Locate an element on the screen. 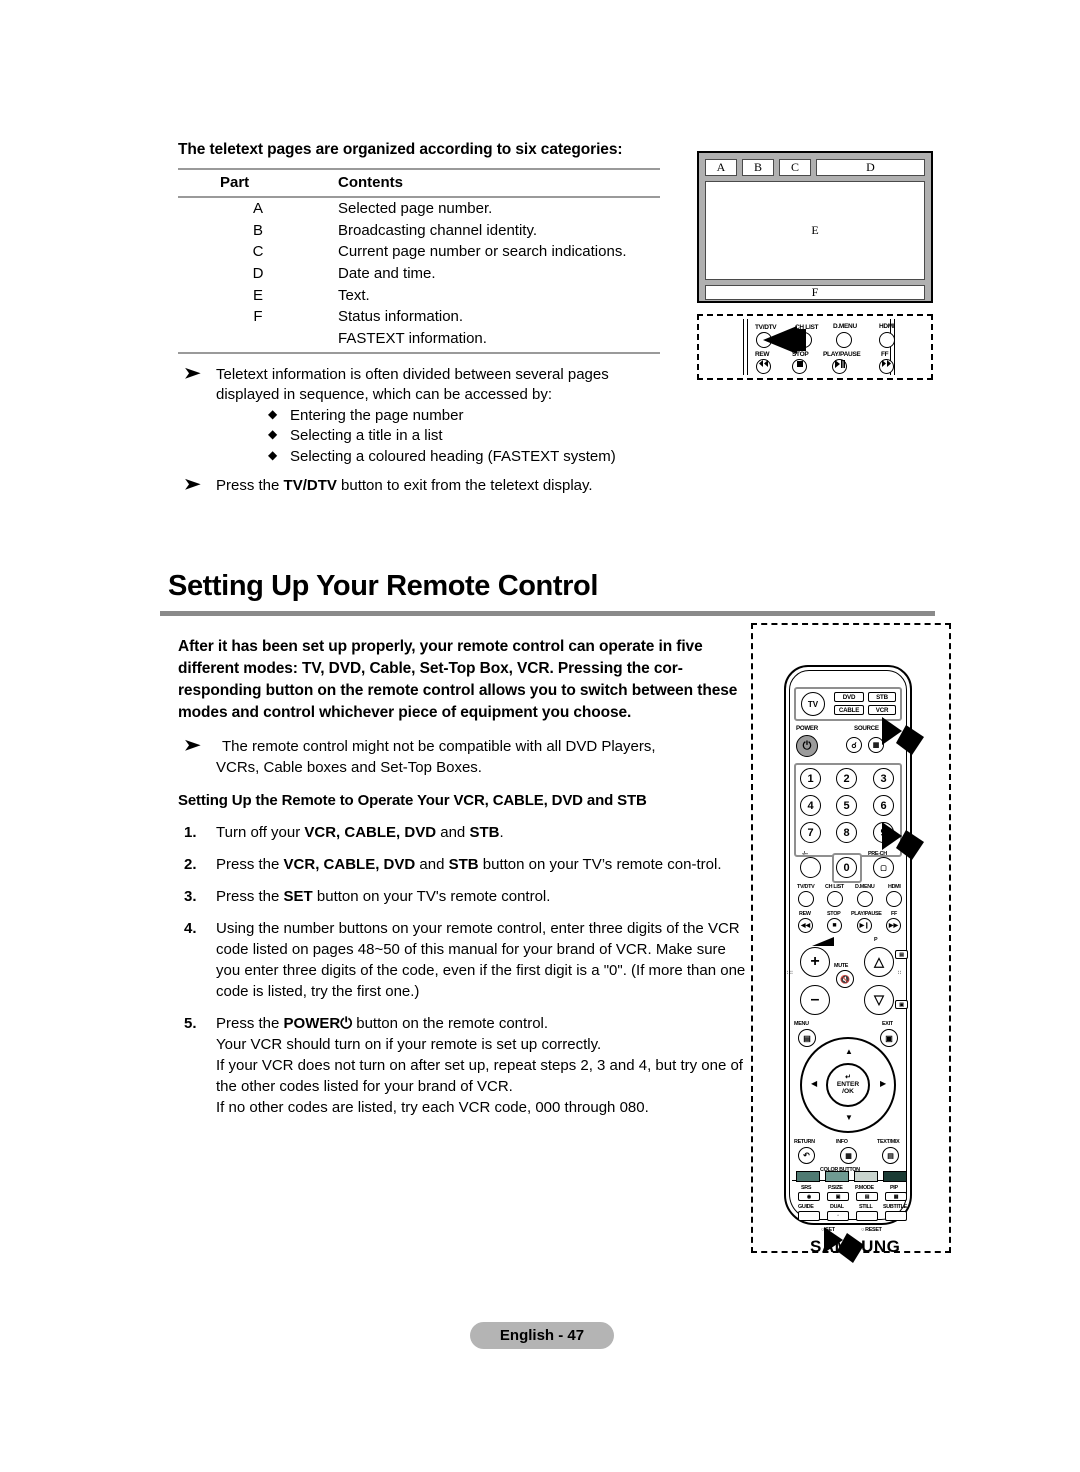 The image size is (1080, 1472). mode-button-dvd: DVD is located at coordinates (849, 697).